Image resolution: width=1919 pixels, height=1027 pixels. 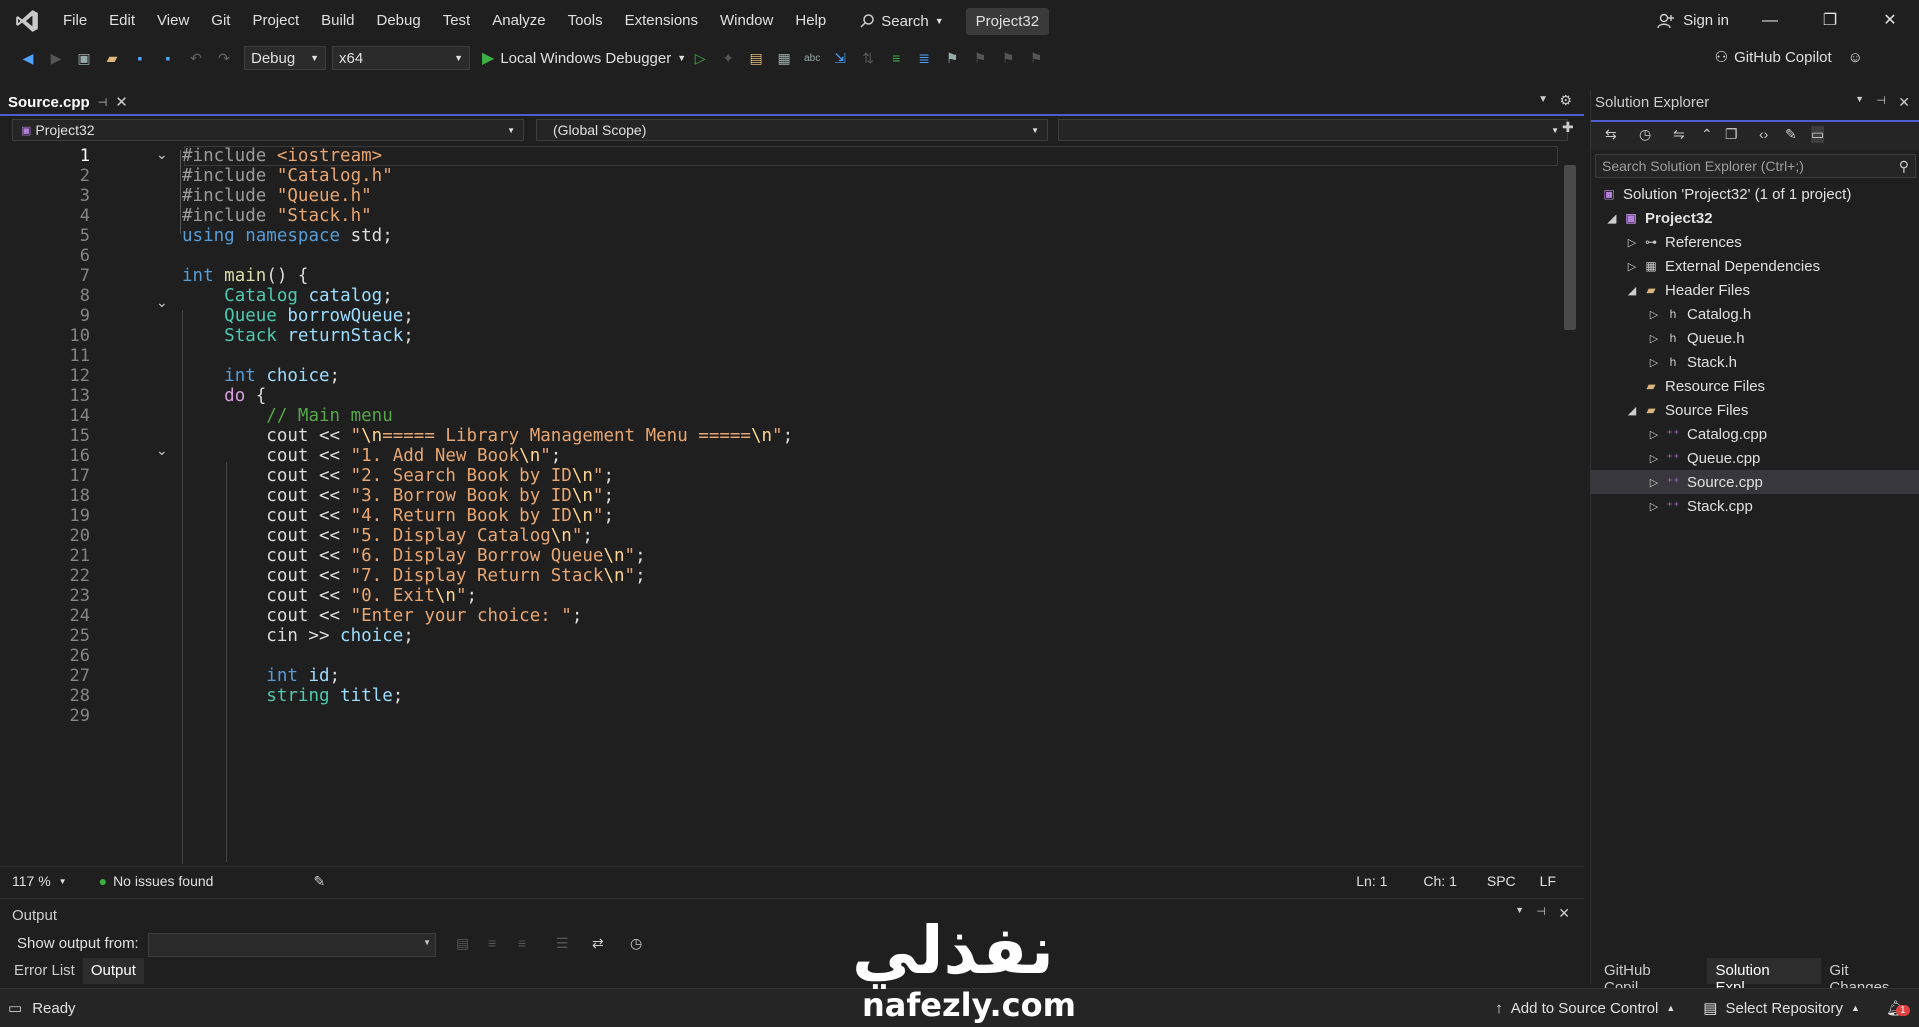 What do you see at coordinates (1830, 21) in the screenshot?
I see `restore-button: ❐` at bounding box center [1830, 21].